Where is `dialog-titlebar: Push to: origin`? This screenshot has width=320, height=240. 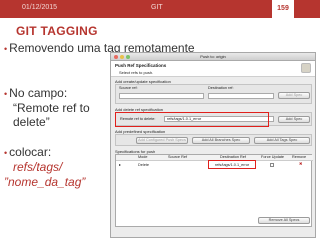 dialog-titlebar: Push to: origin is located at coordinates (213, 57).